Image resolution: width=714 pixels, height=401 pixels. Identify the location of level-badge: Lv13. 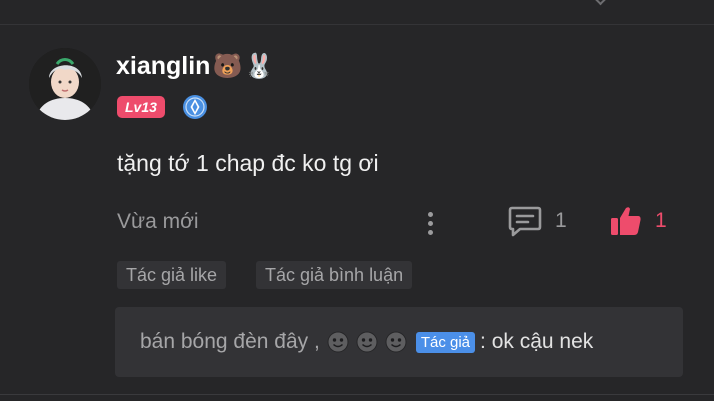
(141, 107).